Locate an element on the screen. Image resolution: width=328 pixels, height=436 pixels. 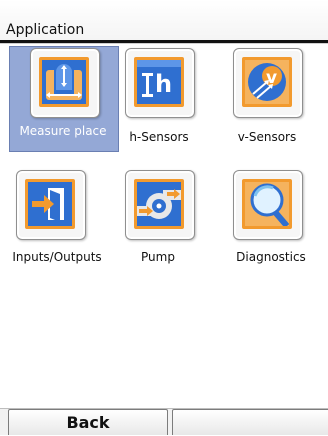
pump-icon-frame is located at coordinates (160, 205).